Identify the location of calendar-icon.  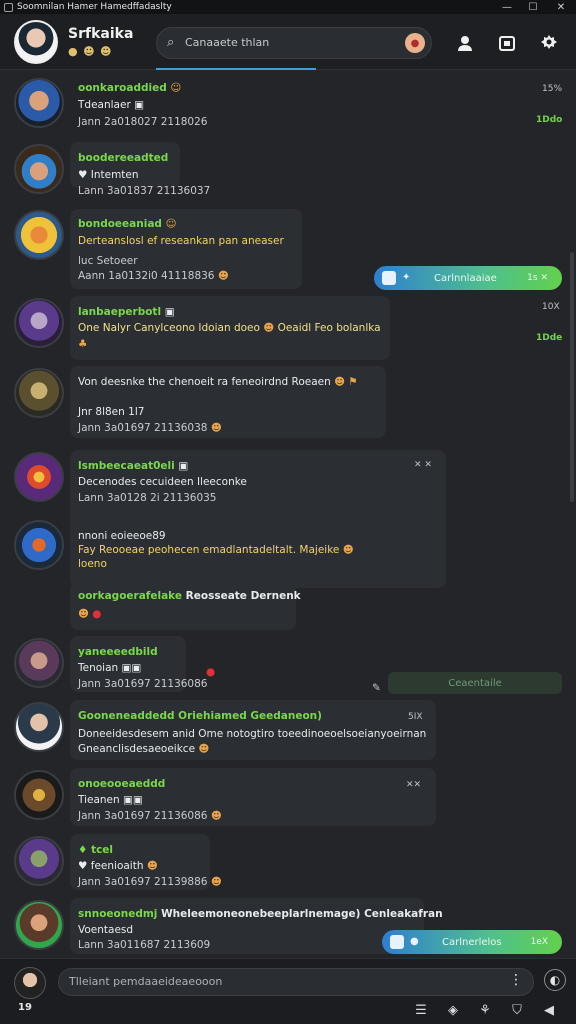
(507, 43).